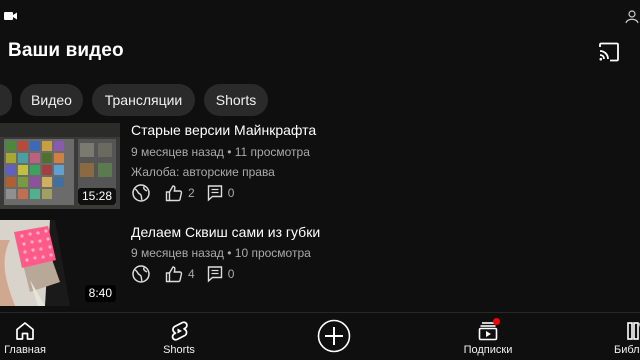 This screenshot has height=360, width=640. Describe the element at coordinates (220, 152) in the screenshot. I see `video-meta: 9 месяцев назад • 11 просмотра` at that location.